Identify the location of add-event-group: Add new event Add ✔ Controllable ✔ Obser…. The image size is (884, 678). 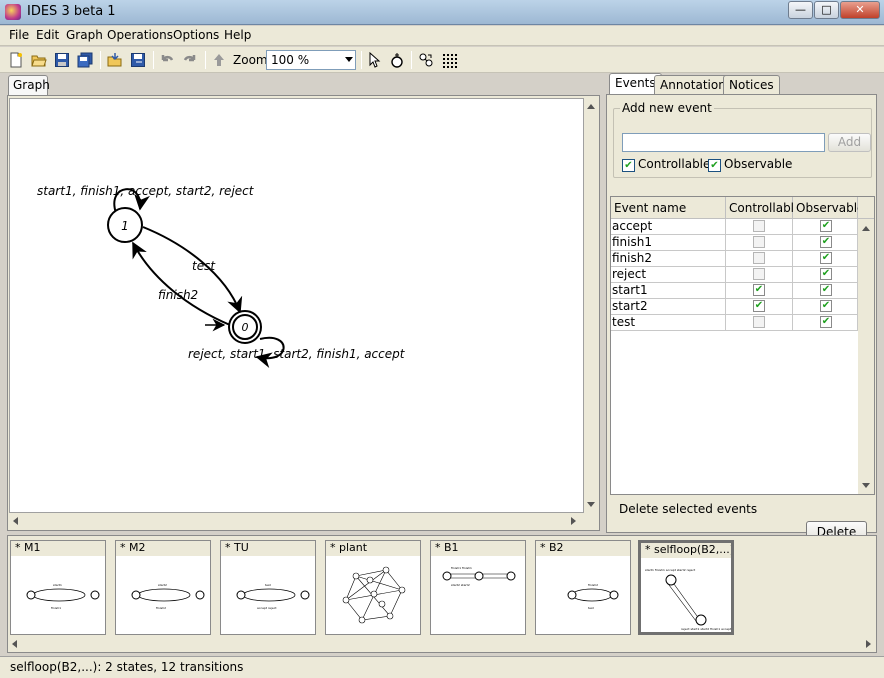
(742, 139).